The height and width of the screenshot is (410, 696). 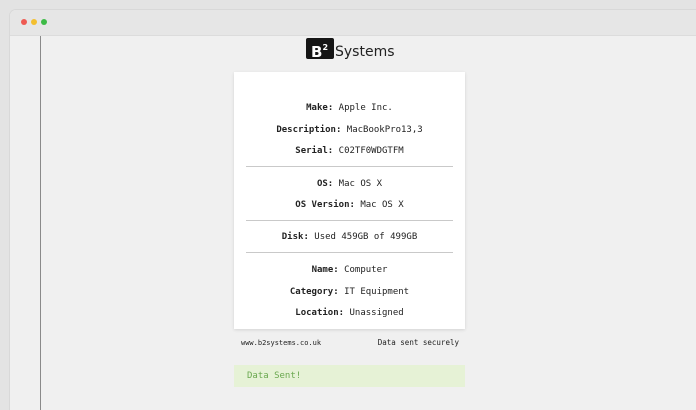 I want to click on category-row: Category: IT Equipment, so click(x=349, y=292).